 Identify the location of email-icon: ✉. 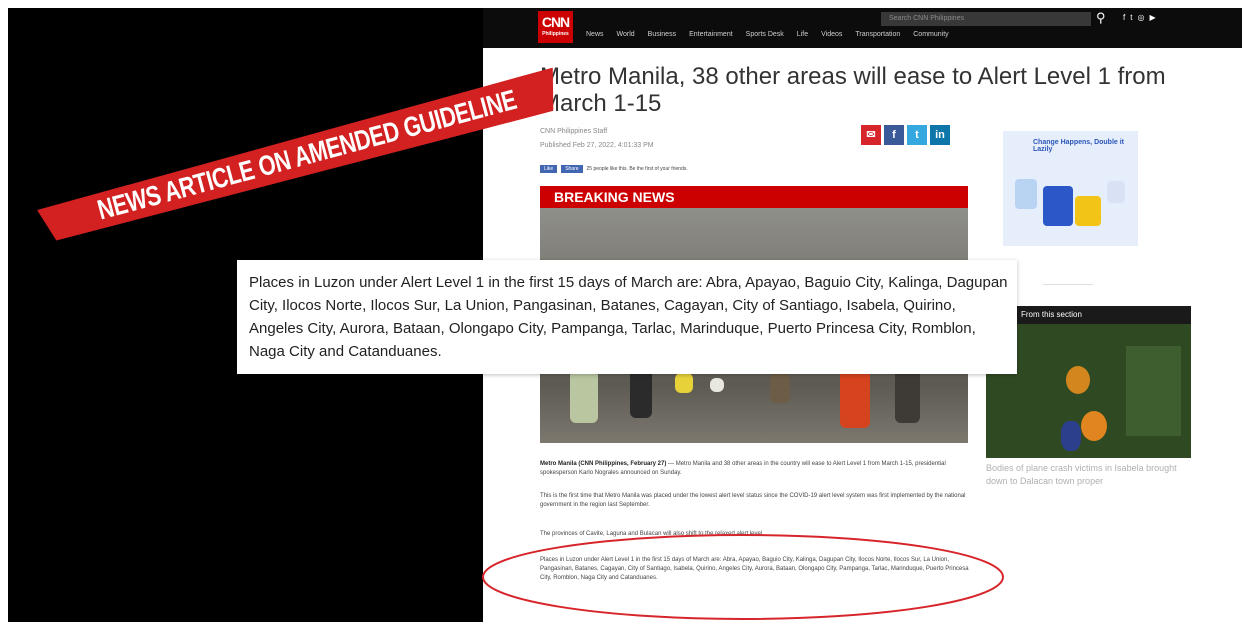
(871, 135).